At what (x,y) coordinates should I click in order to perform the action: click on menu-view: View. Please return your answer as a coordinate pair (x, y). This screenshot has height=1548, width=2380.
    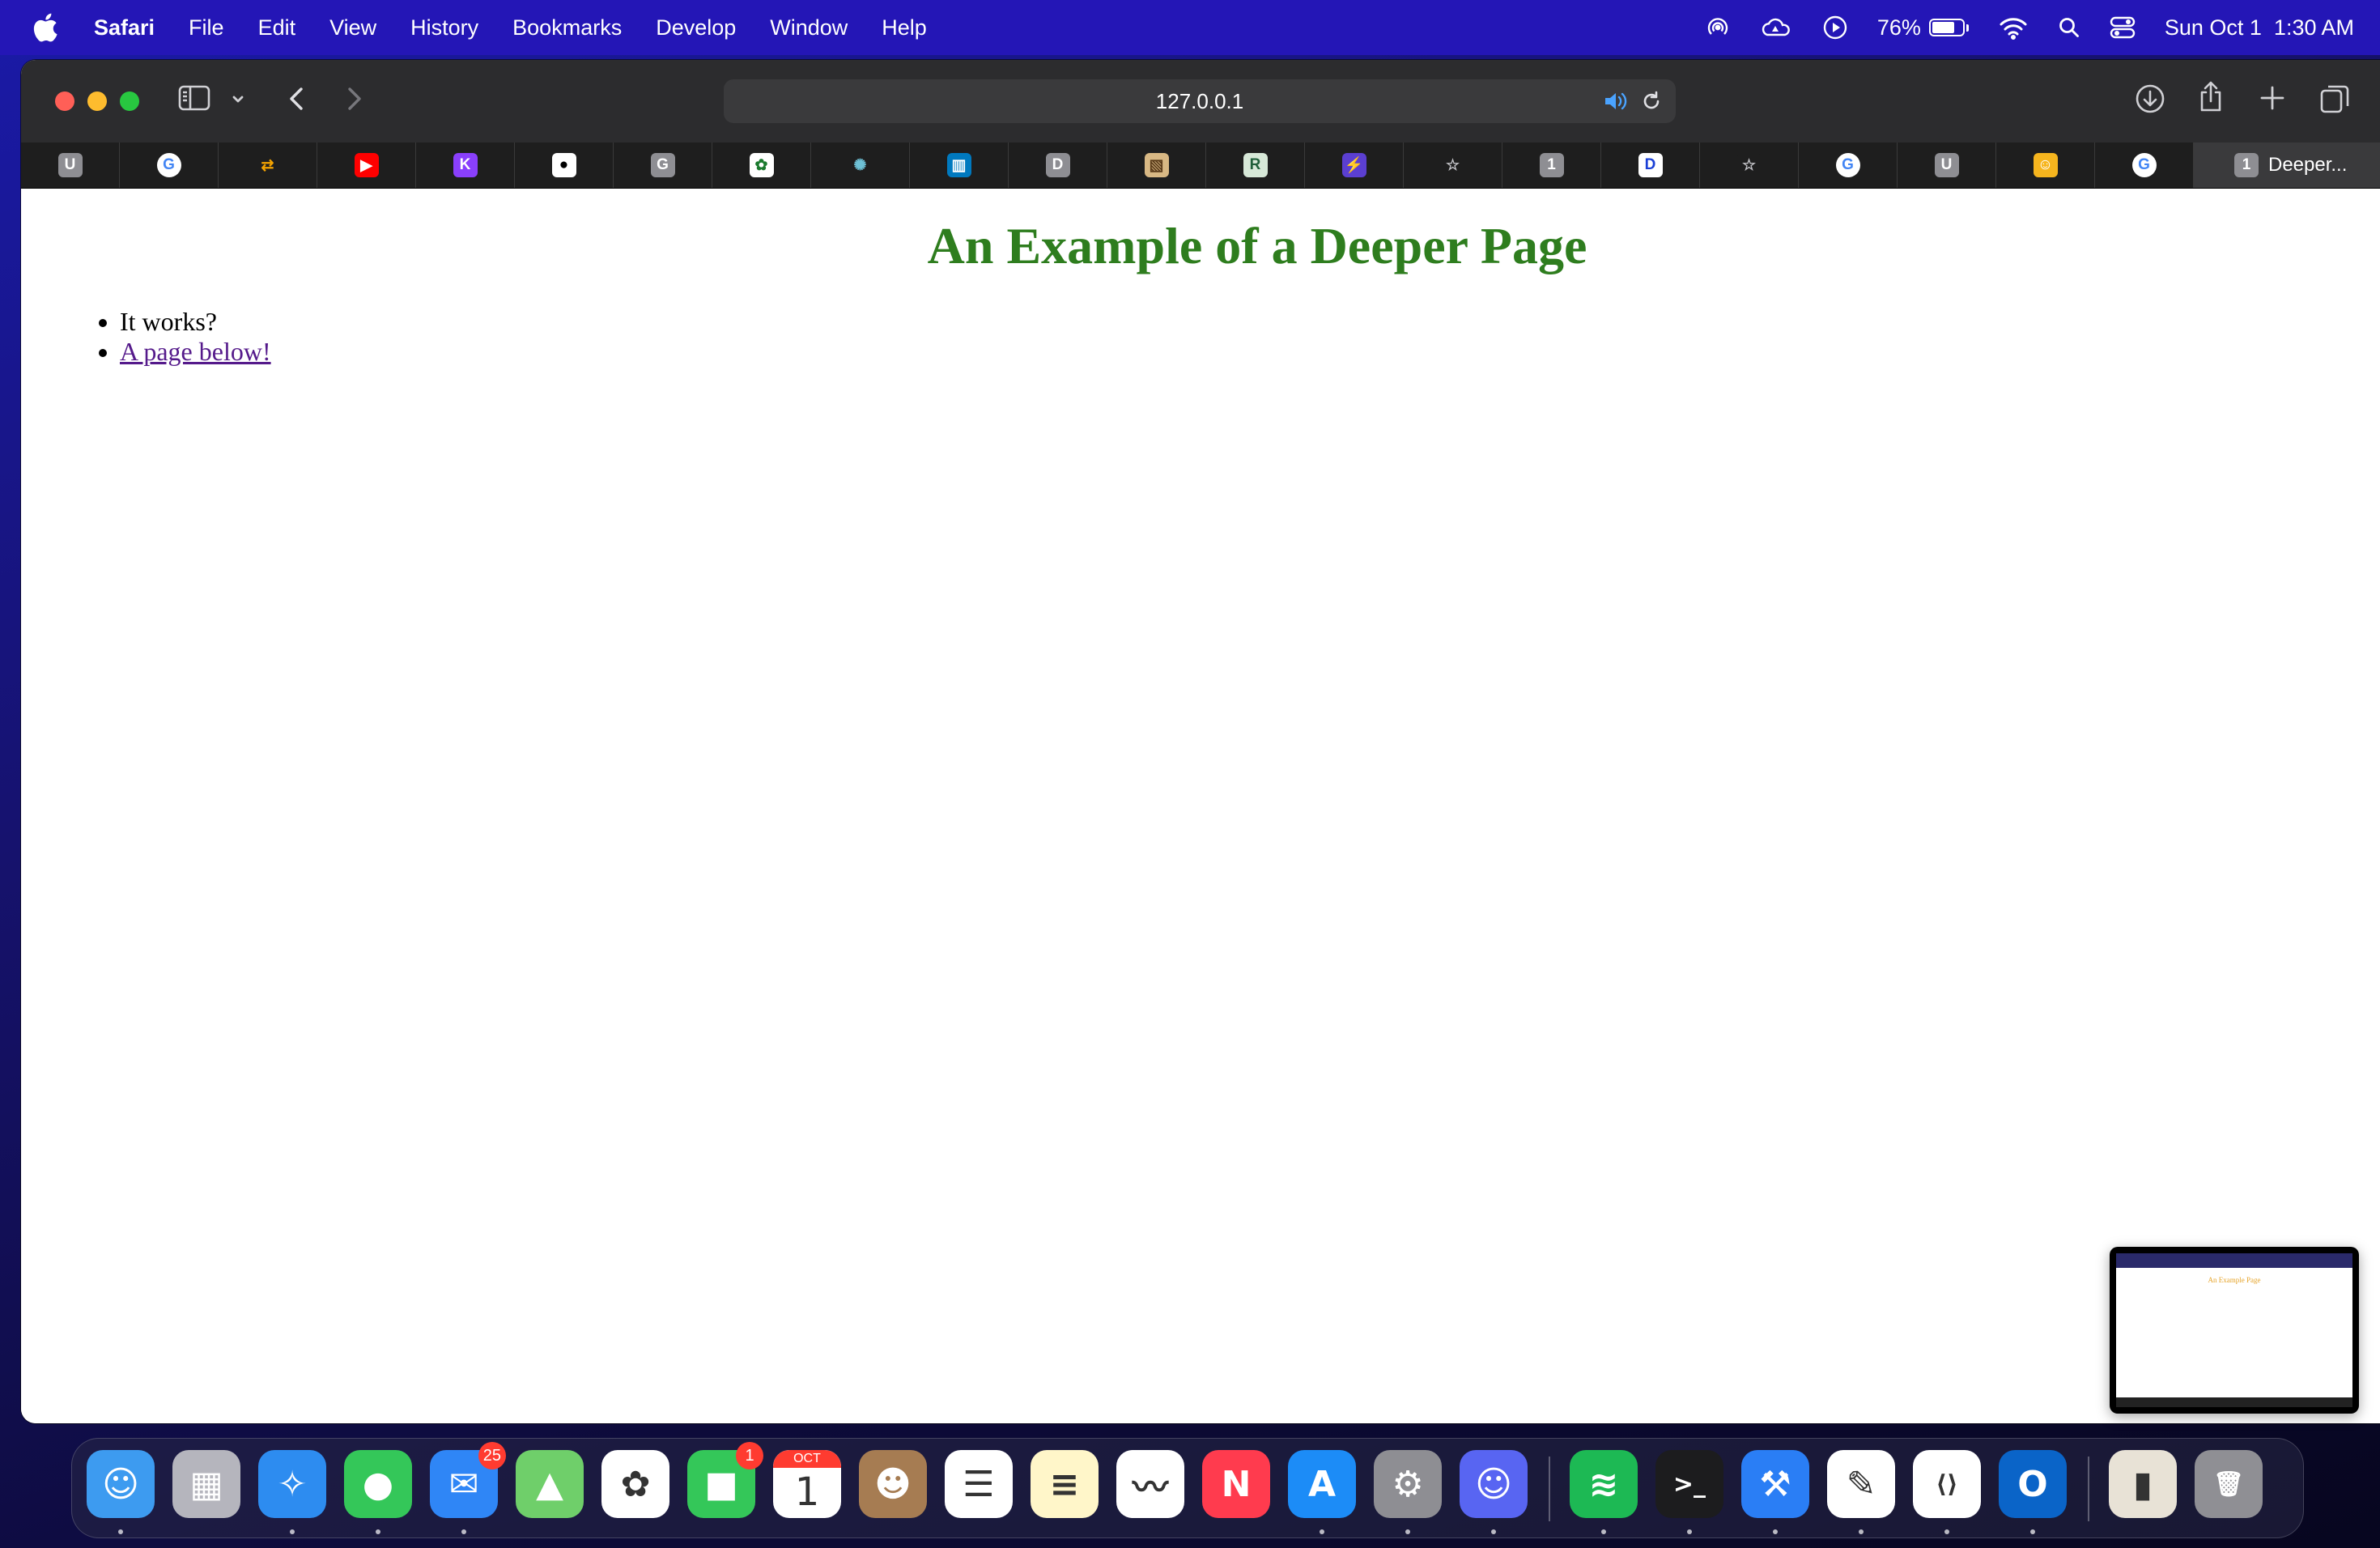
    Looking at the image, I should click on (352, 27).